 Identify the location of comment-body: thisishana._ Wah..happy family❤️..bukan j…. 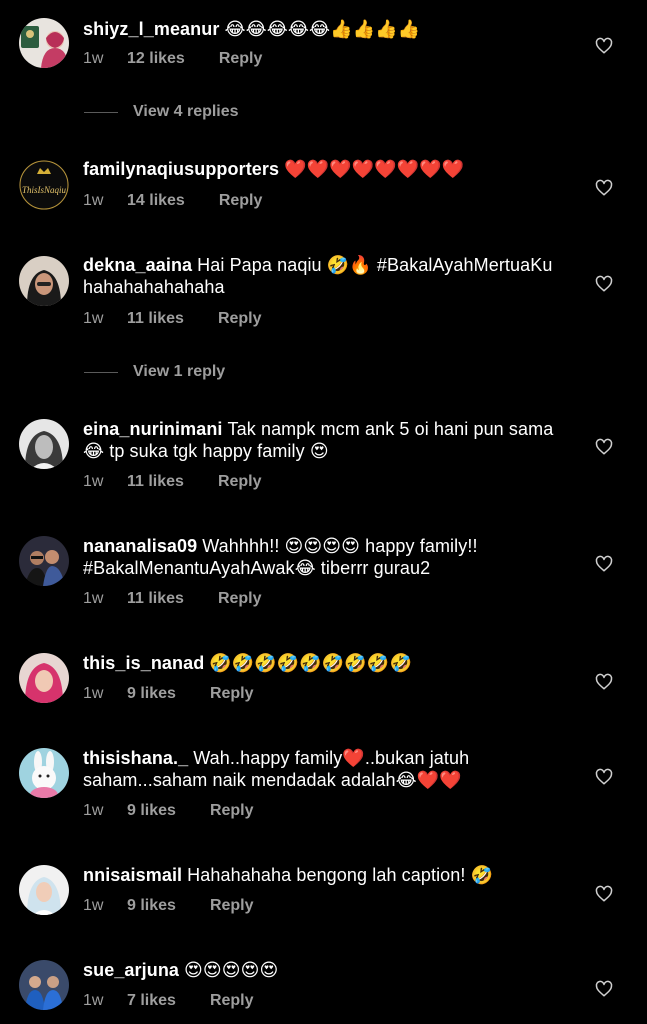
(330, 769).